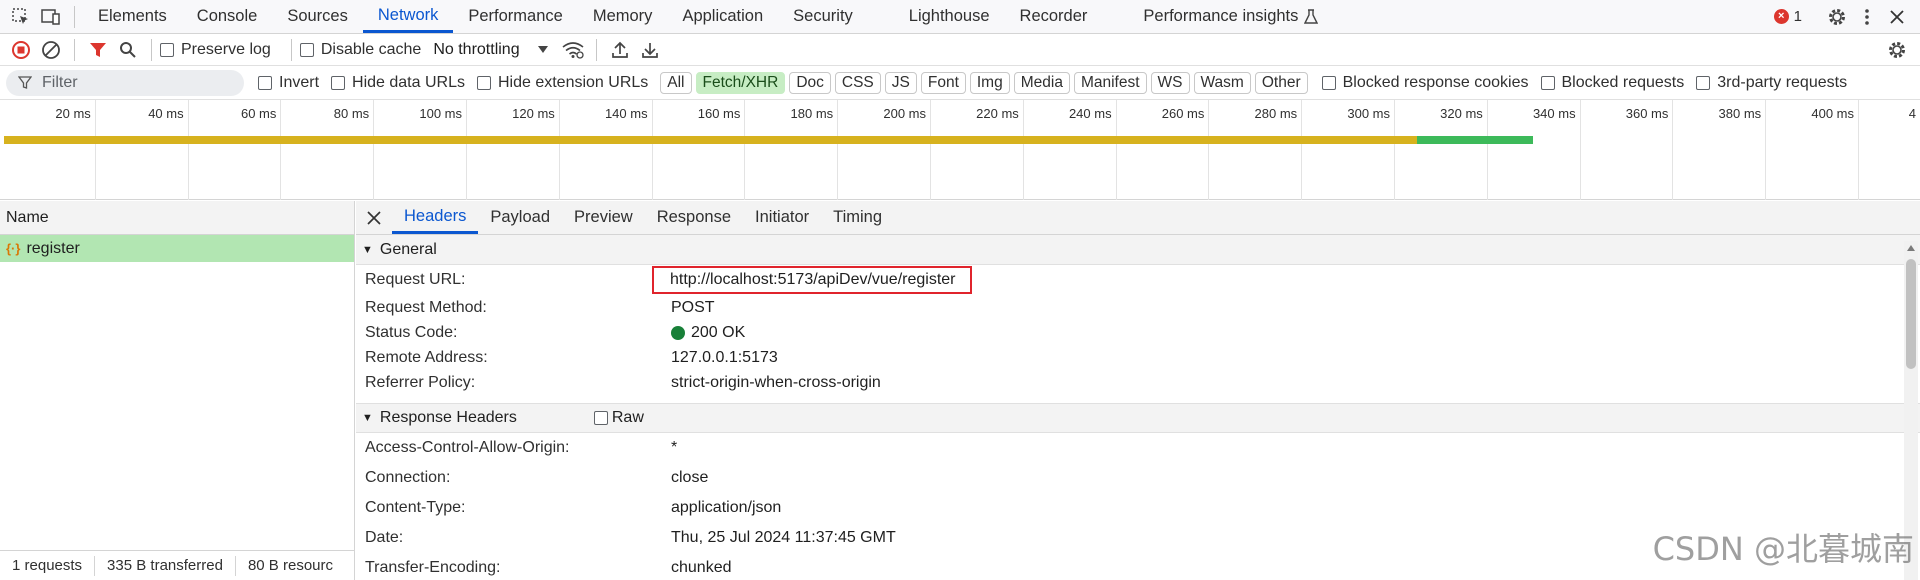 Image resolution: width=1920 pixels, height=580 pixels. Describe the element at coordinates (1090, 113) in the screenshot. I see `timeline-tick-label: 240 ms` at that location.